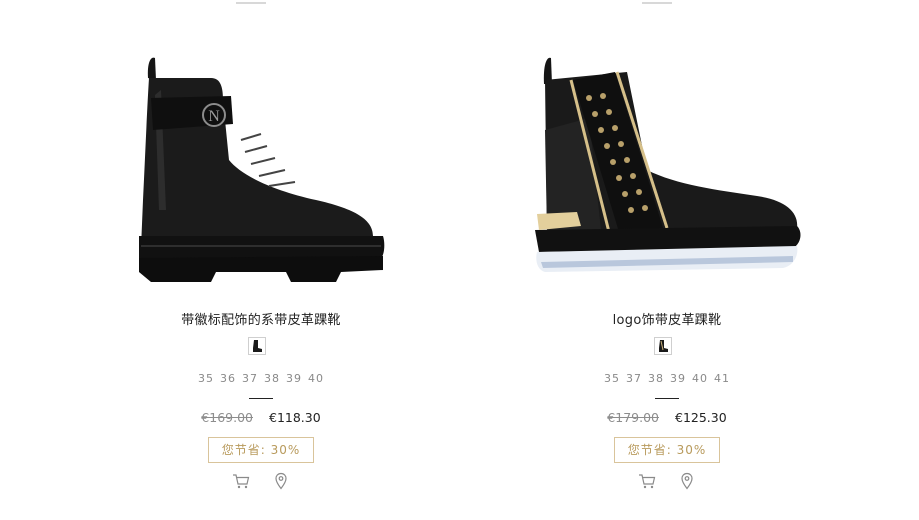 This screenshot has width=919, height=520. What do you see at coordinates (227, 417) in the screenshot?
I see `original-price: €169.00` at bounding box center [227, 417].